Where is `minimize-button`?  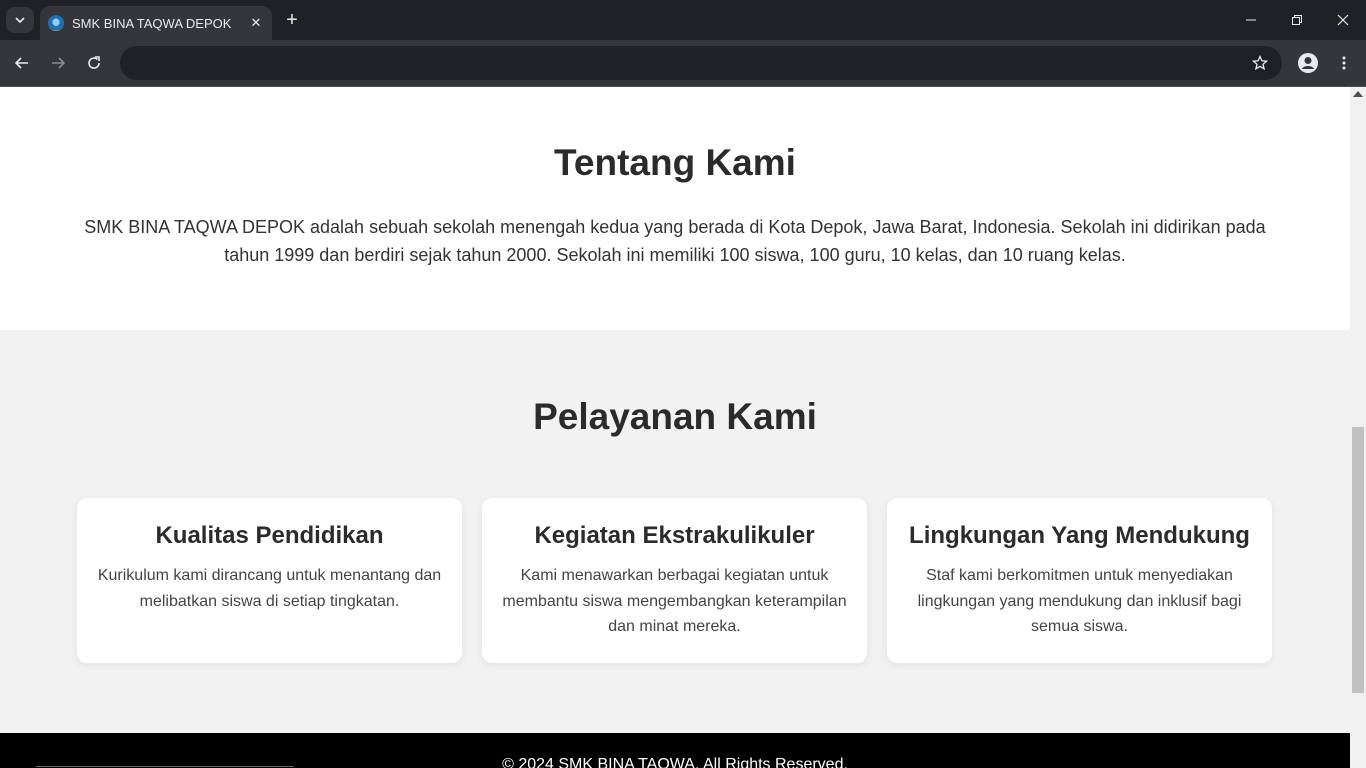
minimize-button is located at coordinates (1251, 20).